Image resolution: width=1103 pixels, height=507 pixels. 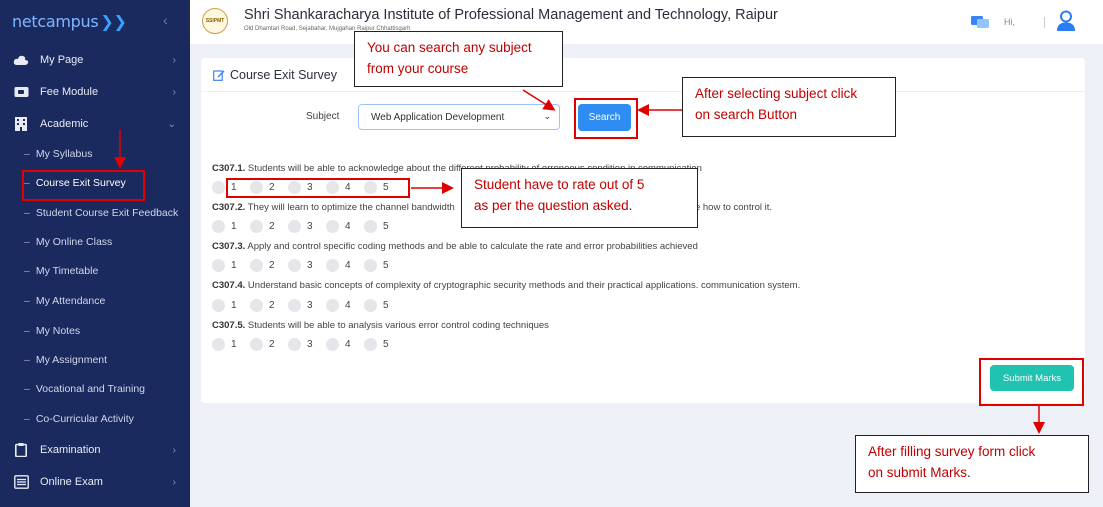 I want to click on sidebar-item-label: Academic, so click(x=64, y=124).